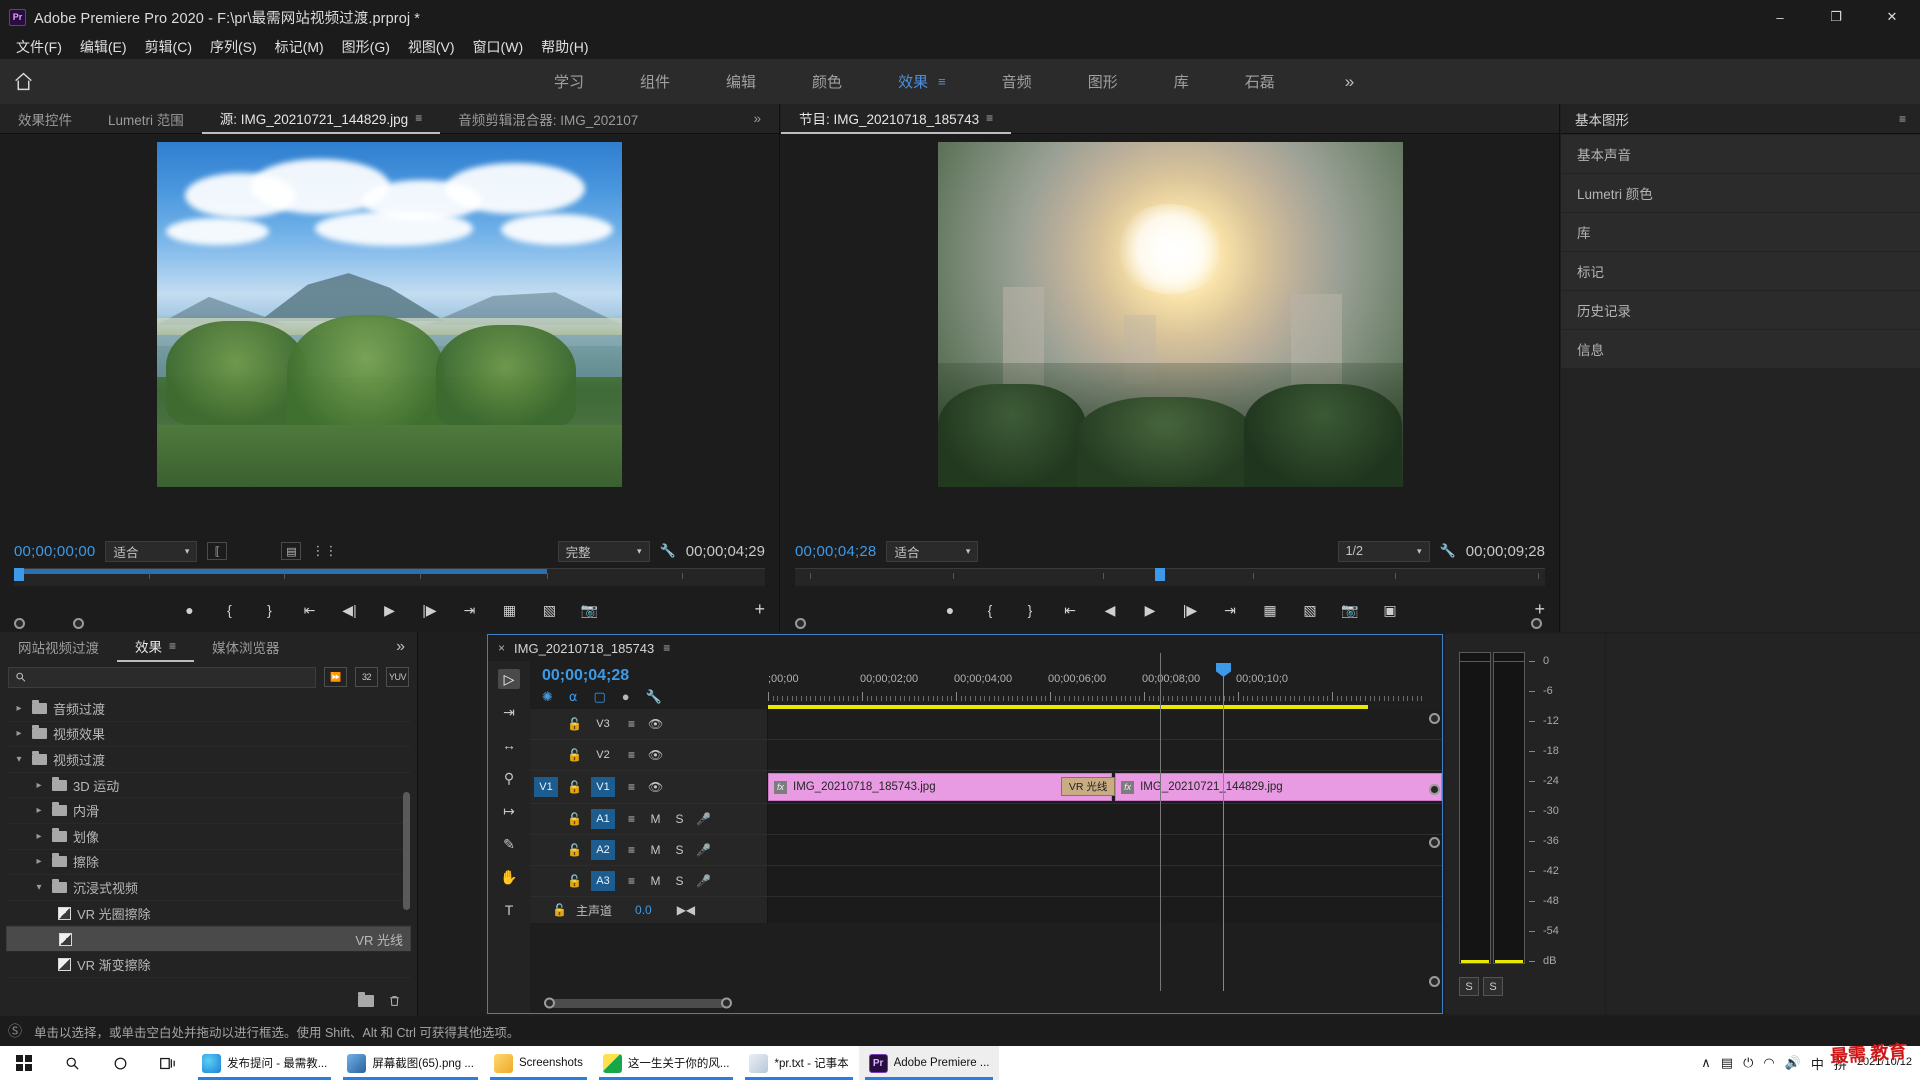 The image size is (1920, 1080). I want to click on task-view-icon, so click(168, 1063).